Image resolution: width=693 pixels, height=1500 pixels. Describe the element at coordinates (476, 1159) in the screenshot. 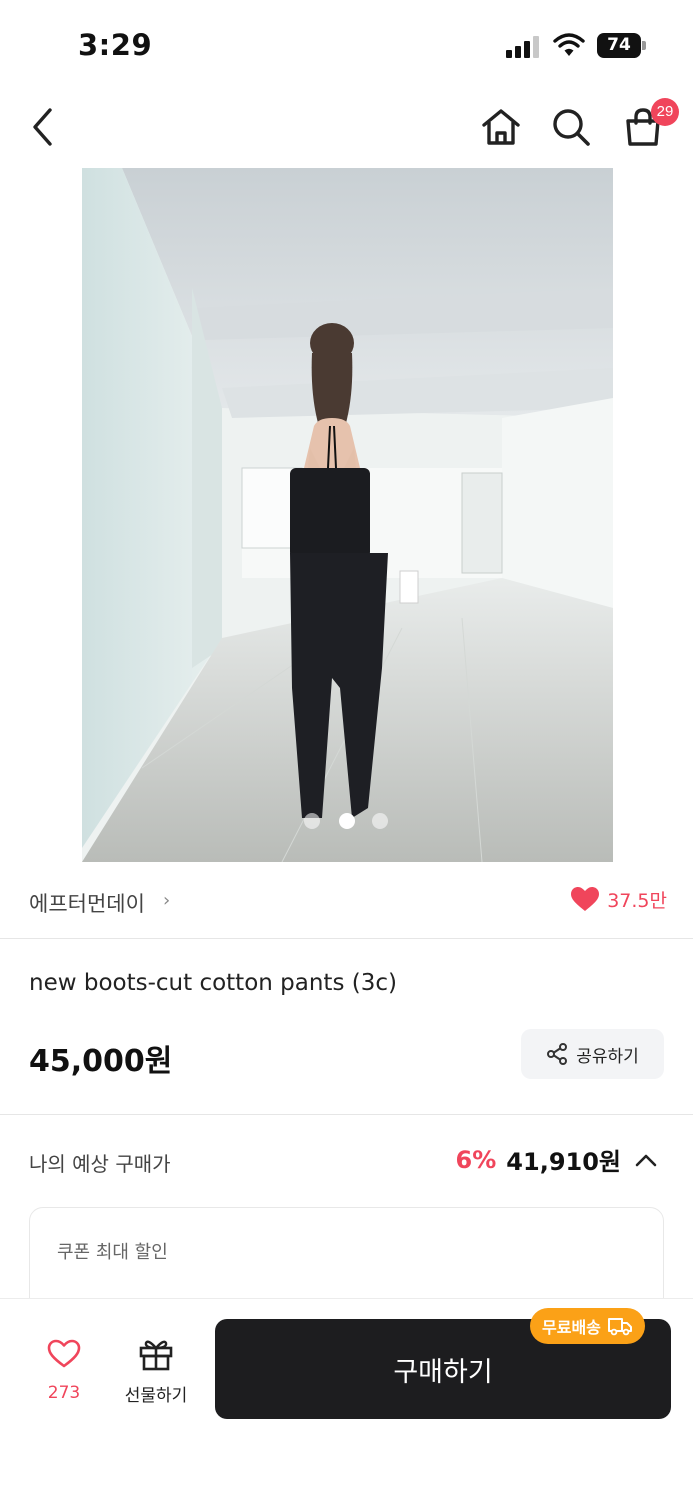

I see `discount-percent: 6%` at that location.